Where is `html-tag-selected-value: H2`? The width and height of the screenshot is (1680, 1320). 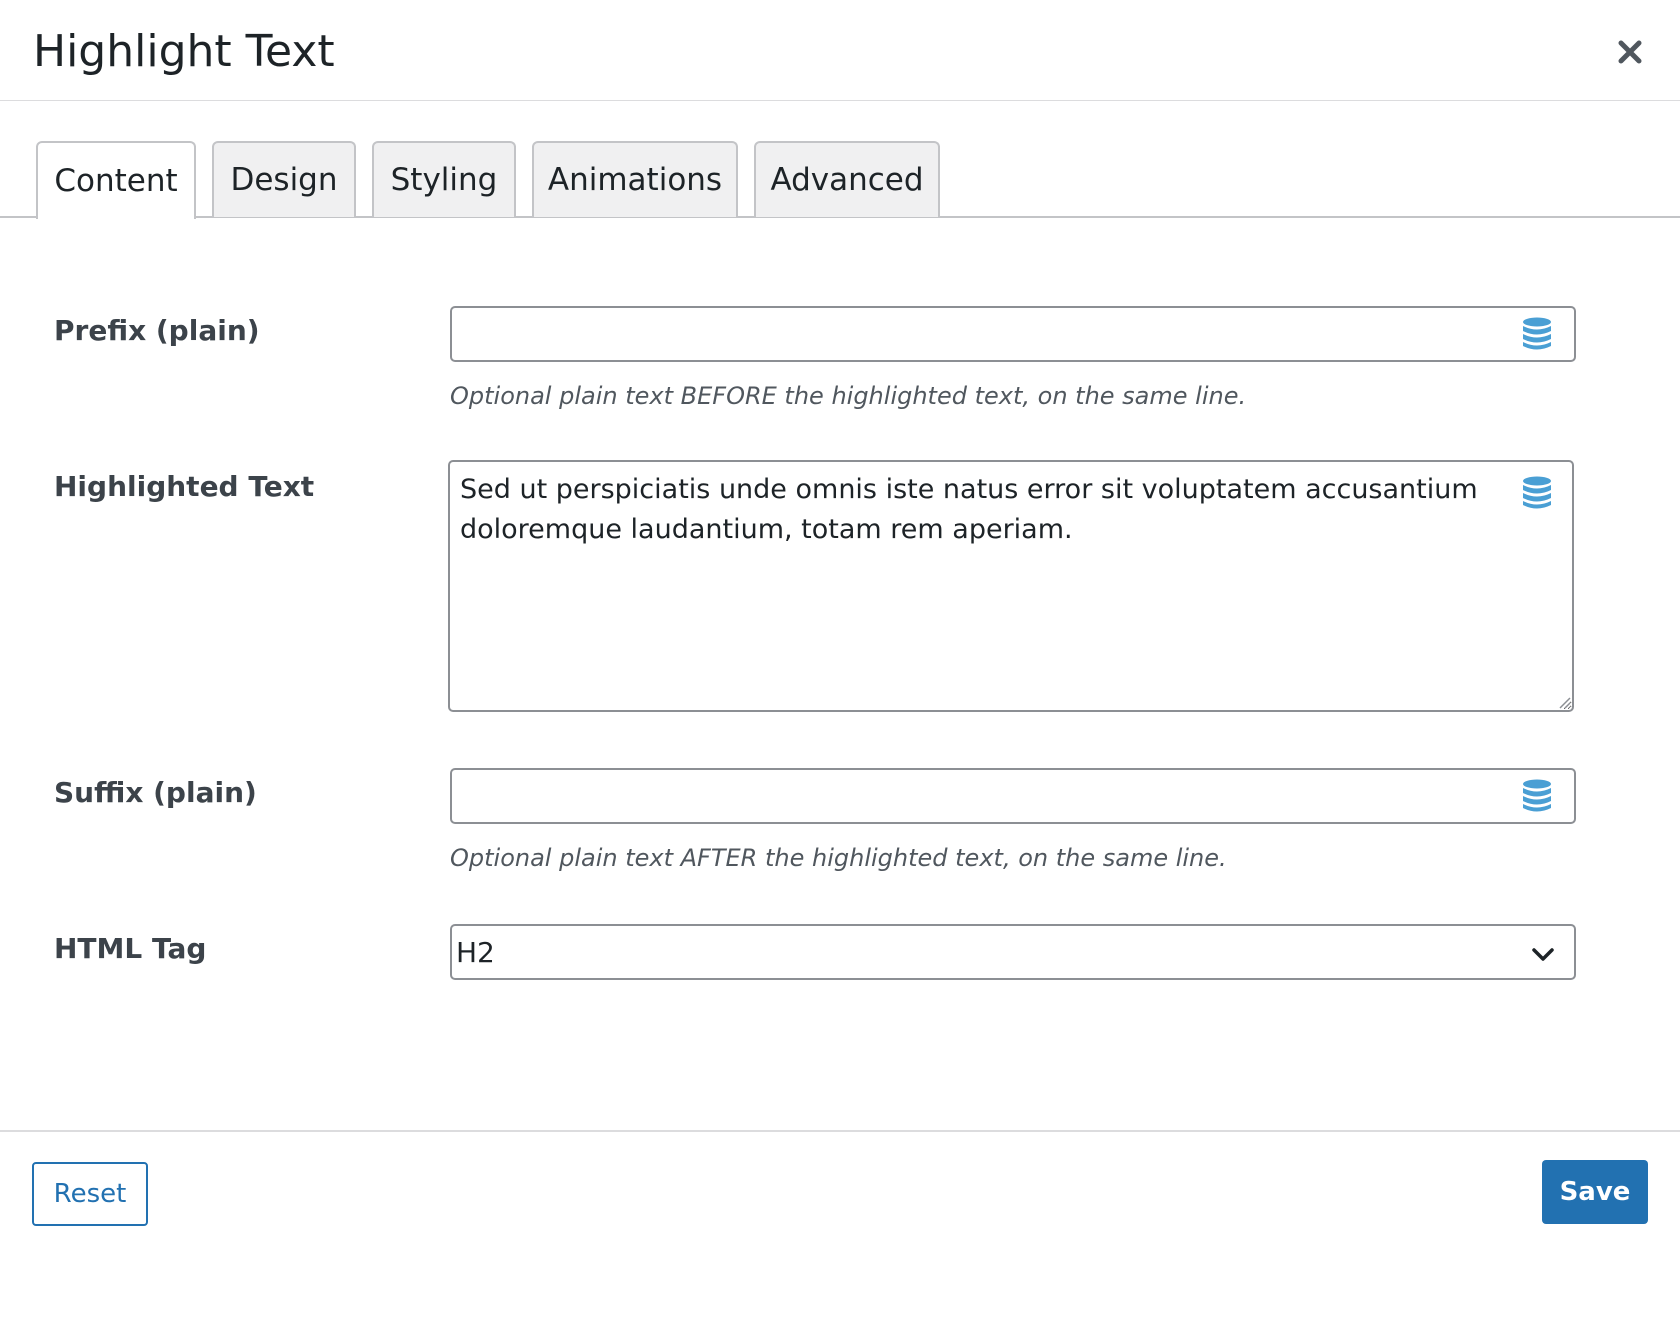
html-tag-selected-value: H2 is located at coordinates (475, 952).